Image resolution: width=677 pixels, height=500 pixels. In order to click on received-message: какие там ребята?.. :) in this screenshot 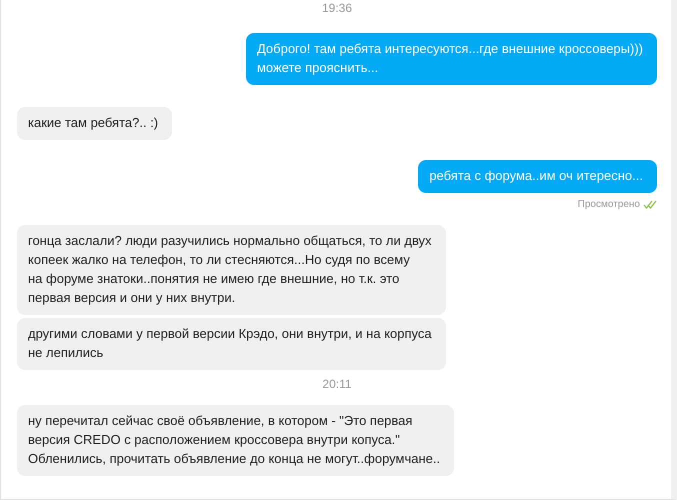, I will do `click(94, 123)`.